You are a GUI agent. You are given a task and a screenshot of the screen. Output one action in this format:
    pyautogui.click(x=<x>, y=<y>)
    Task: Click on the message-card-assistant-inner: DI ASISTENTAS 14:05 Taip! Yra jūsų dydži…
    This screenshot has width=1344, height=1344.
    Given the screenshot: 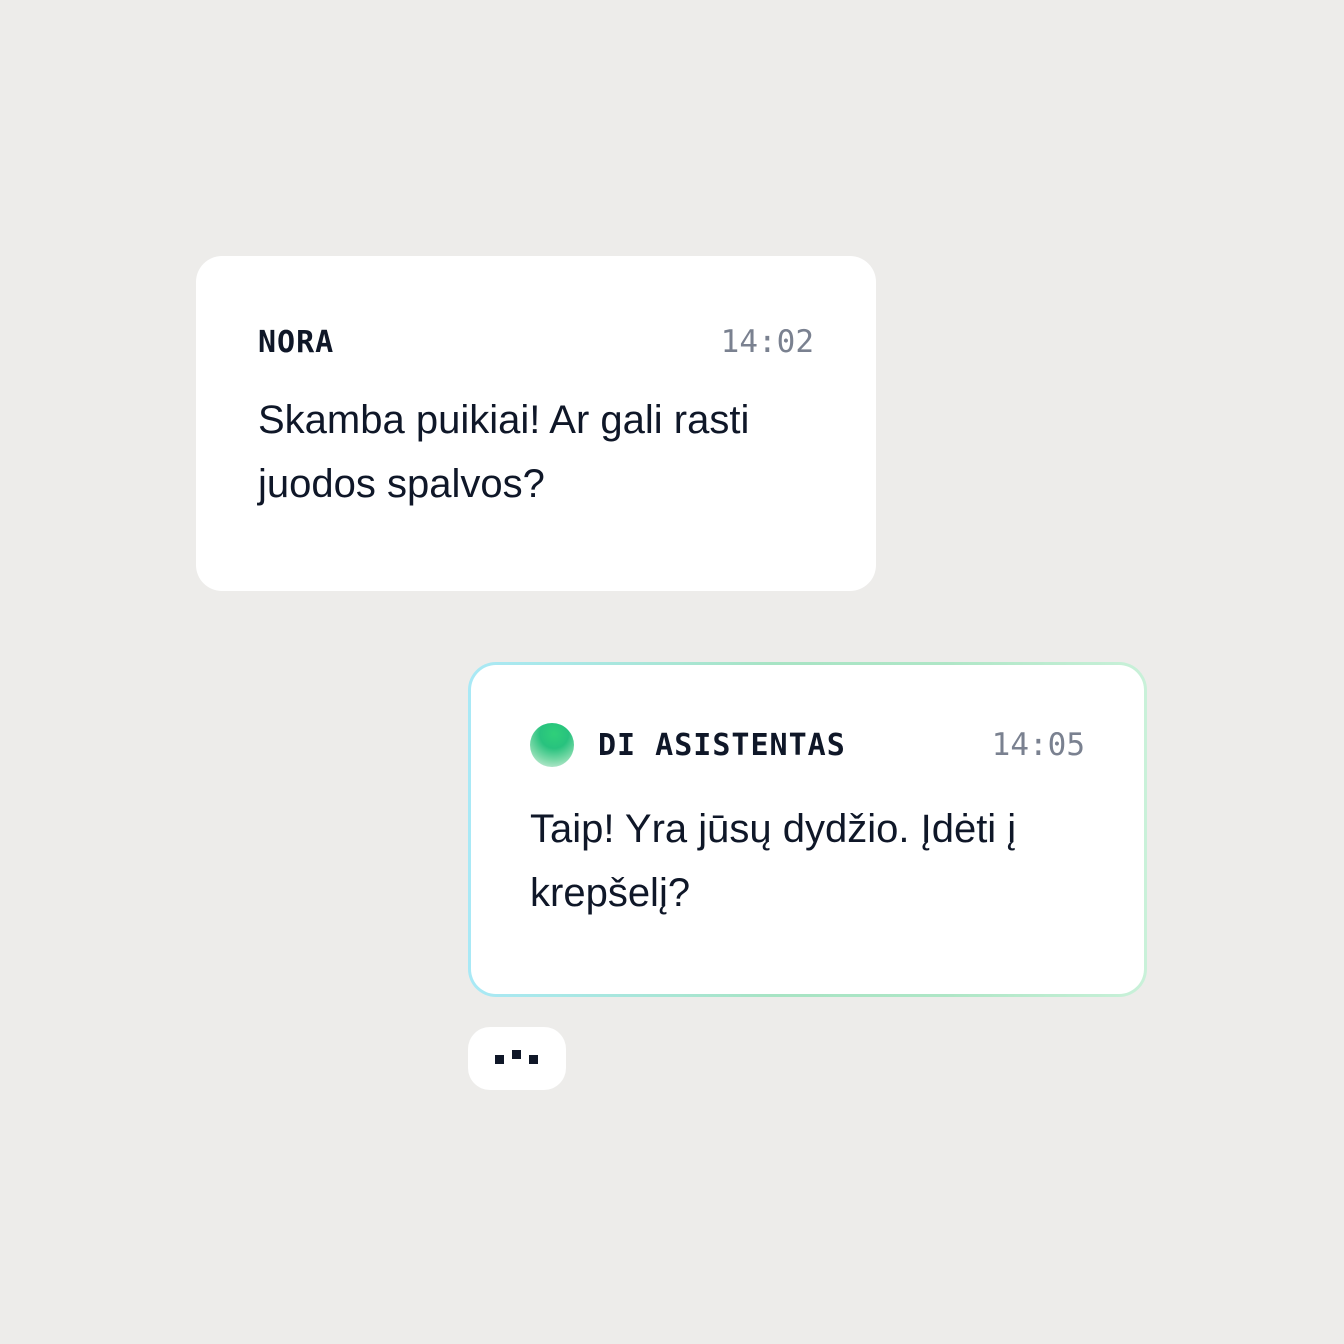 What is the action you would take?
    pyautogui.click(x=807, y=829)
    